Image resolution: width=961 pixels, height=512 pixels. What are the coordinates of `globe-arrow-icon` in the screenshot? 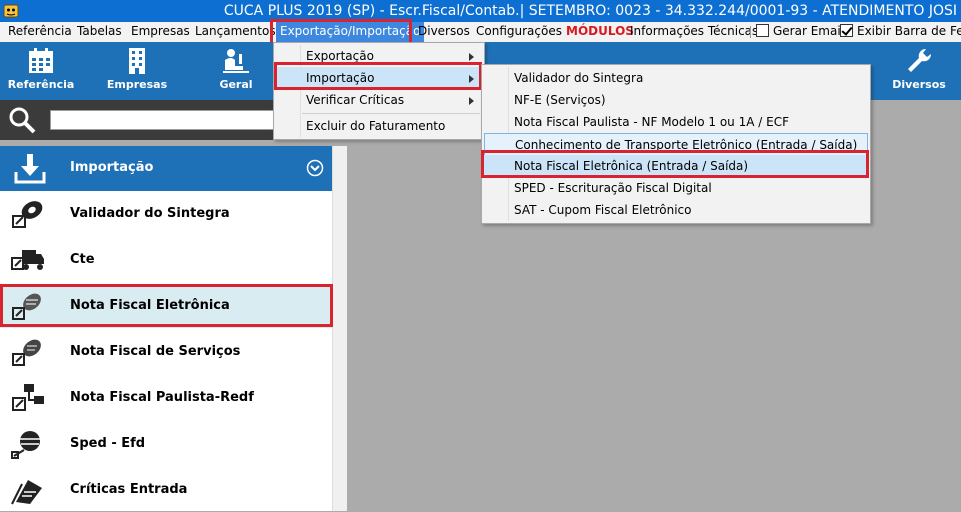 It's located at (25, 445).